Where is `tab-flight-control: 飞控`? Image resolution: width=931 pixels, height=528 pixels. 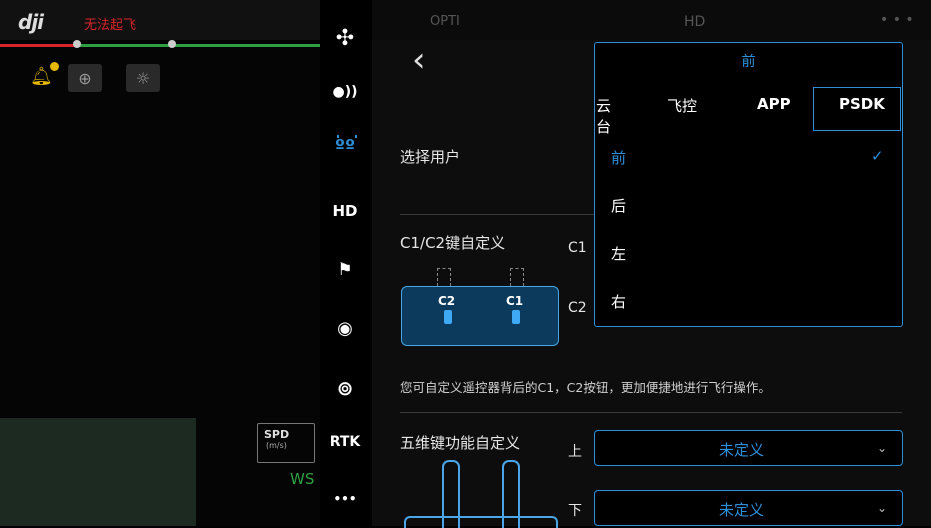
tab-flight-control: 飞控 is located at coordinates (682, 105).